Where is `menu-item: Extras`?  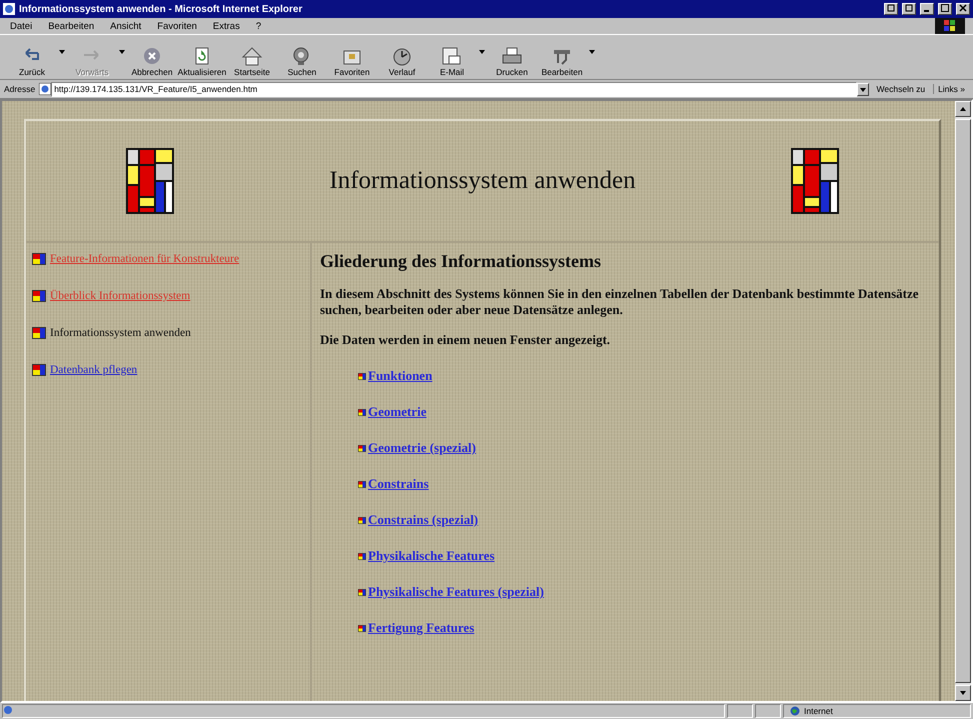
menu-item: Extras is located at coordinates (226, 26).